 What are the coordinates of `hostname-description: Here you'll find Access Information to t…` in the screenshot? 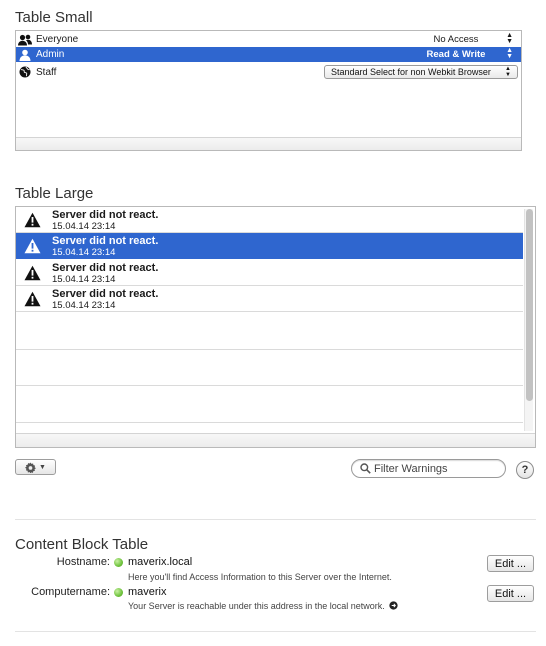 It's located at (260, 577).